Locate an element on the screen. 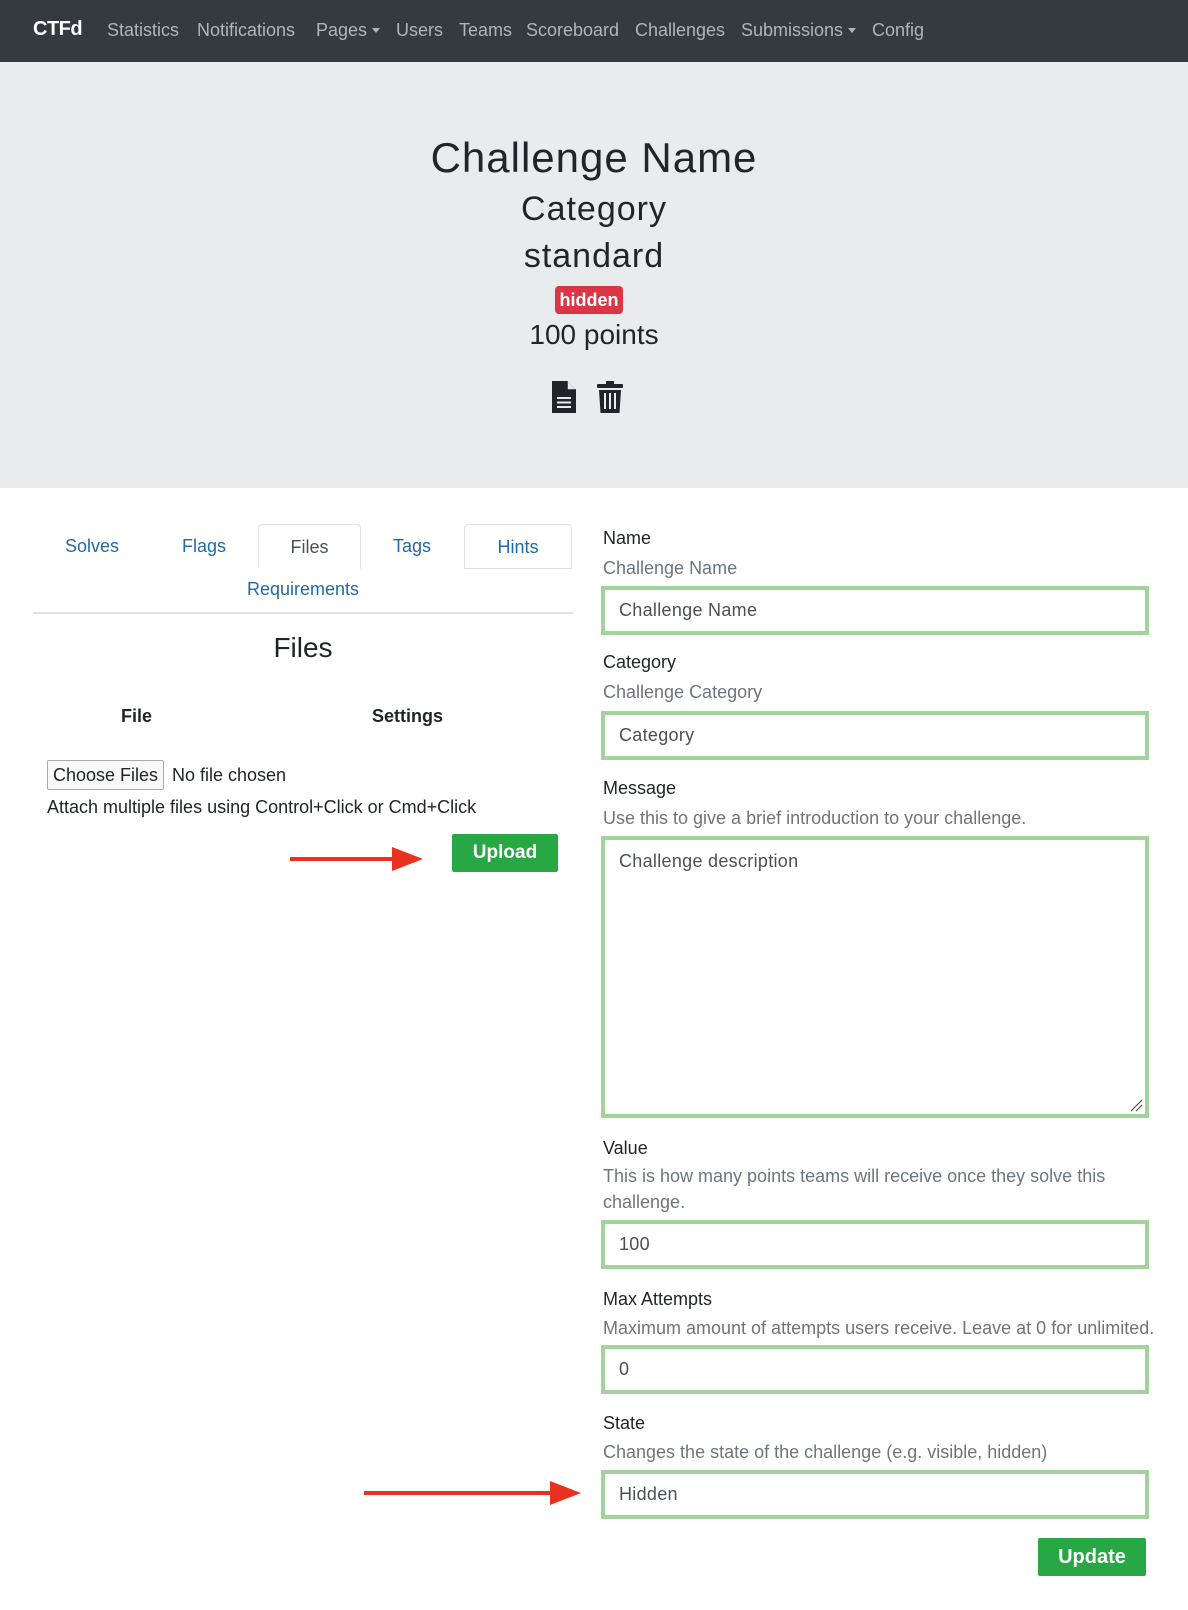  choose-files-button: Choose Files is located at coordinates (105, 775).